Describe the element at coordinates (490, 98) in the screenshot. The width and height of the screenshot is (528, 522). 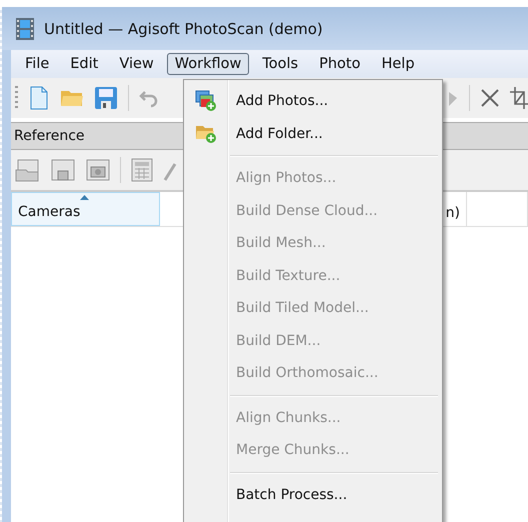
I see `delete-icon` at that location.